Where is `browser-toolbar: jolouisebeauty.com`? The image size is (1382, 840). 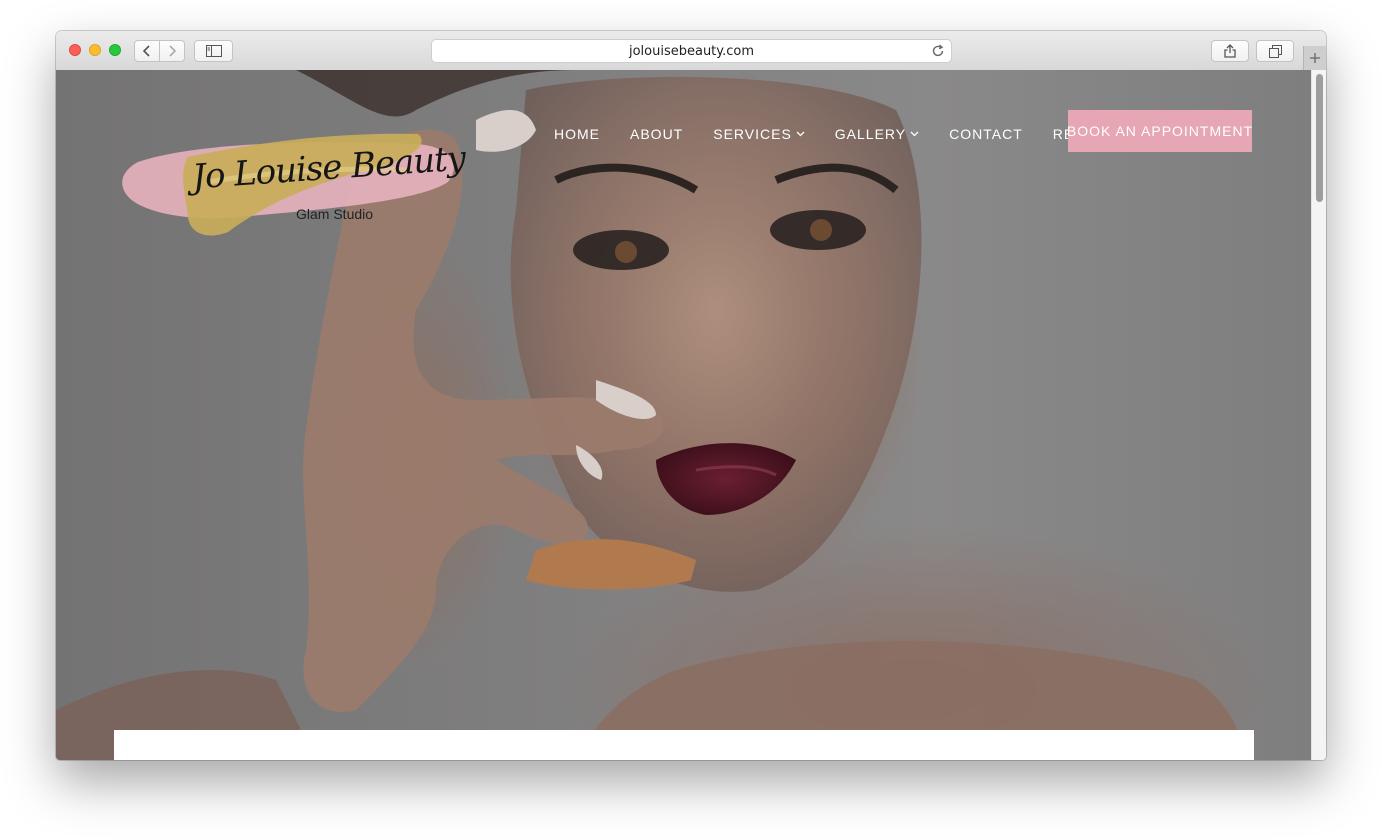 browser-toolbar: jolouisebeauty.com is located at coordinates (691, 51).